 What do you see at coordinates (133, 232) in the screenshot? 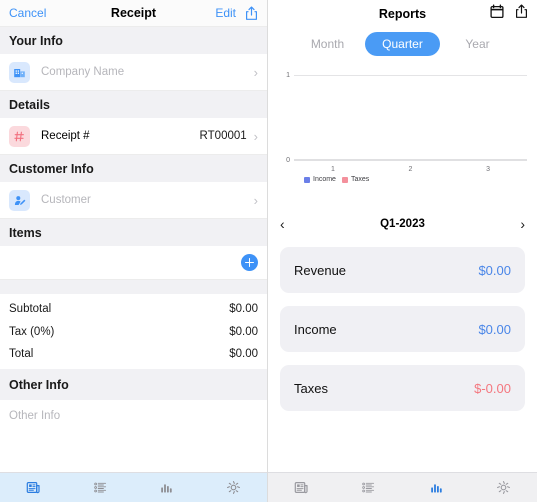
I see `section-header-items: Items` at bounding box center [133, 232].